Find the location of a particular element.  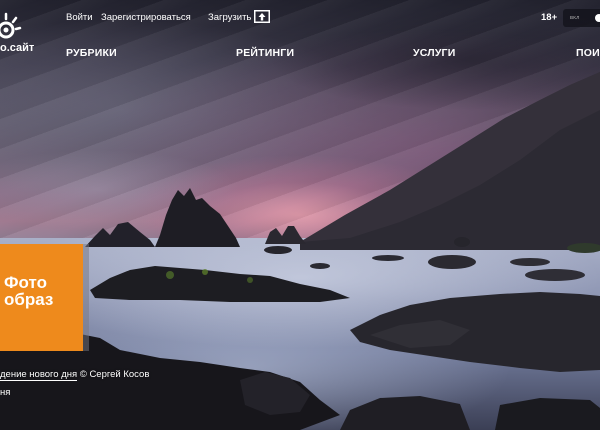

toggle-label: ВКЛ is located at coordinates (575, 17).